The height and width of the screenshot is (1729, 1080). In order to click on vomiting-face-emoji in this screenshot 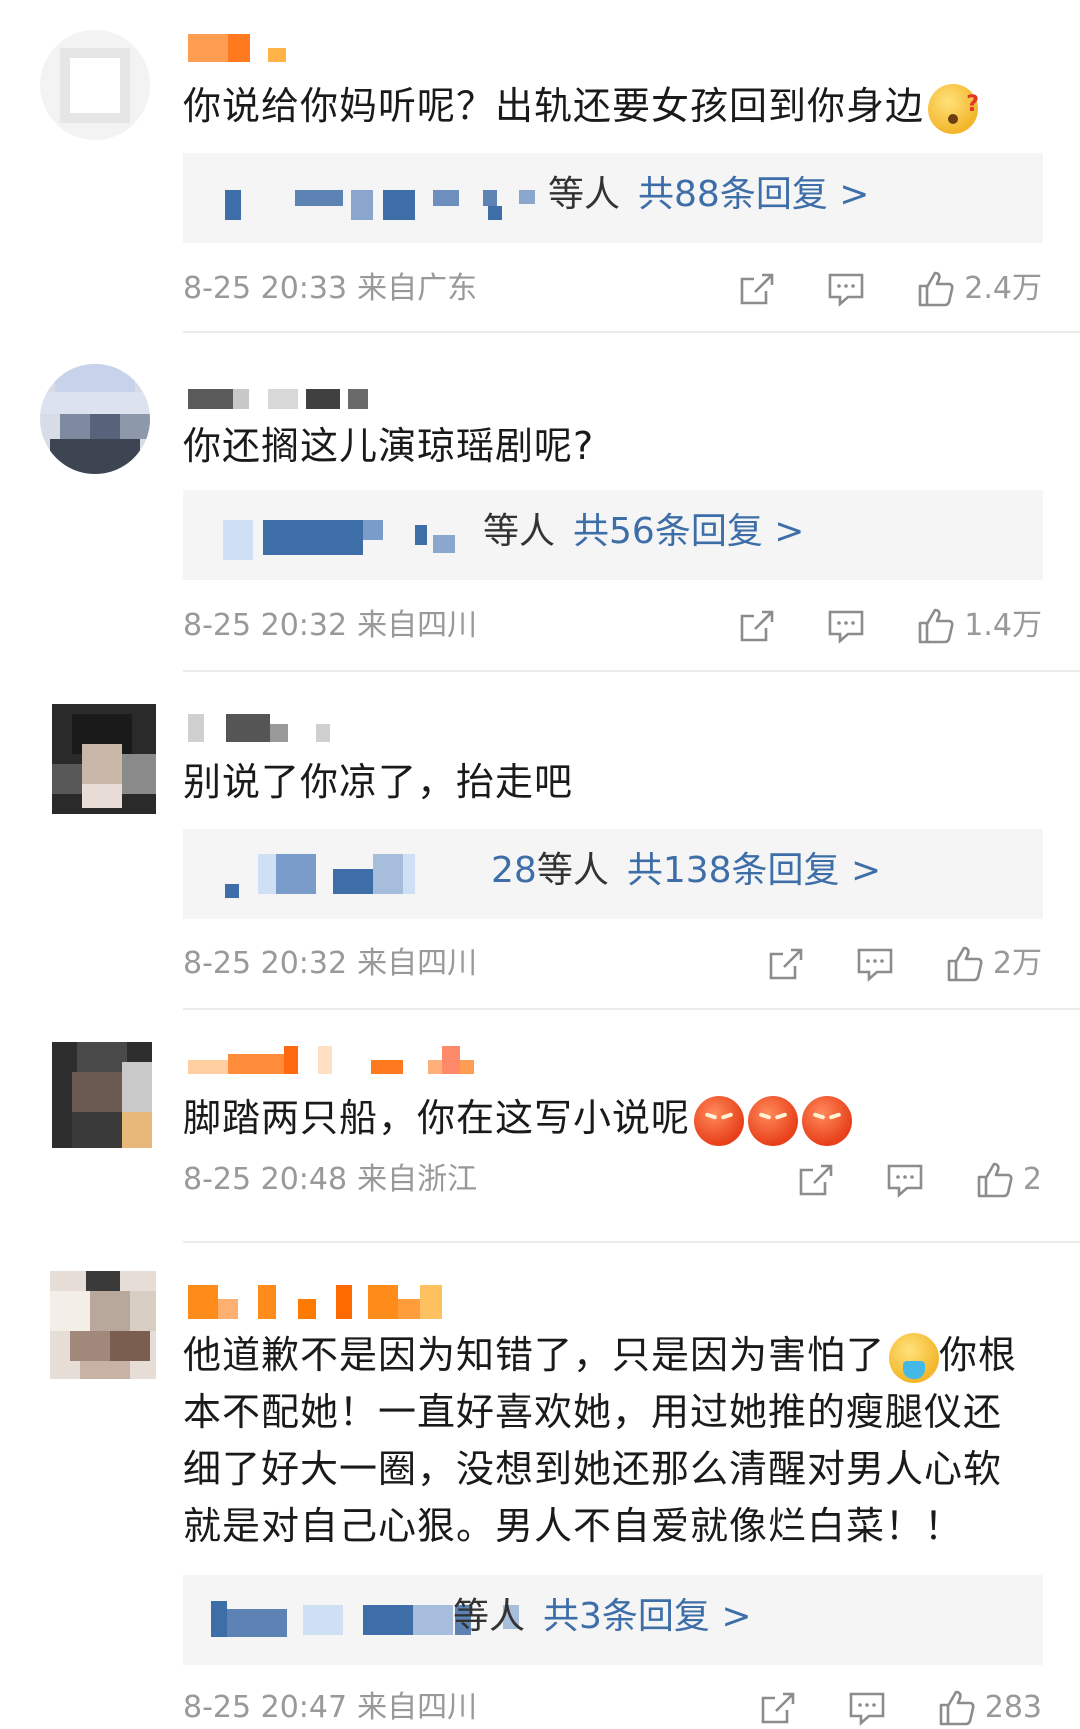, I will do `click(914, 1357)`.